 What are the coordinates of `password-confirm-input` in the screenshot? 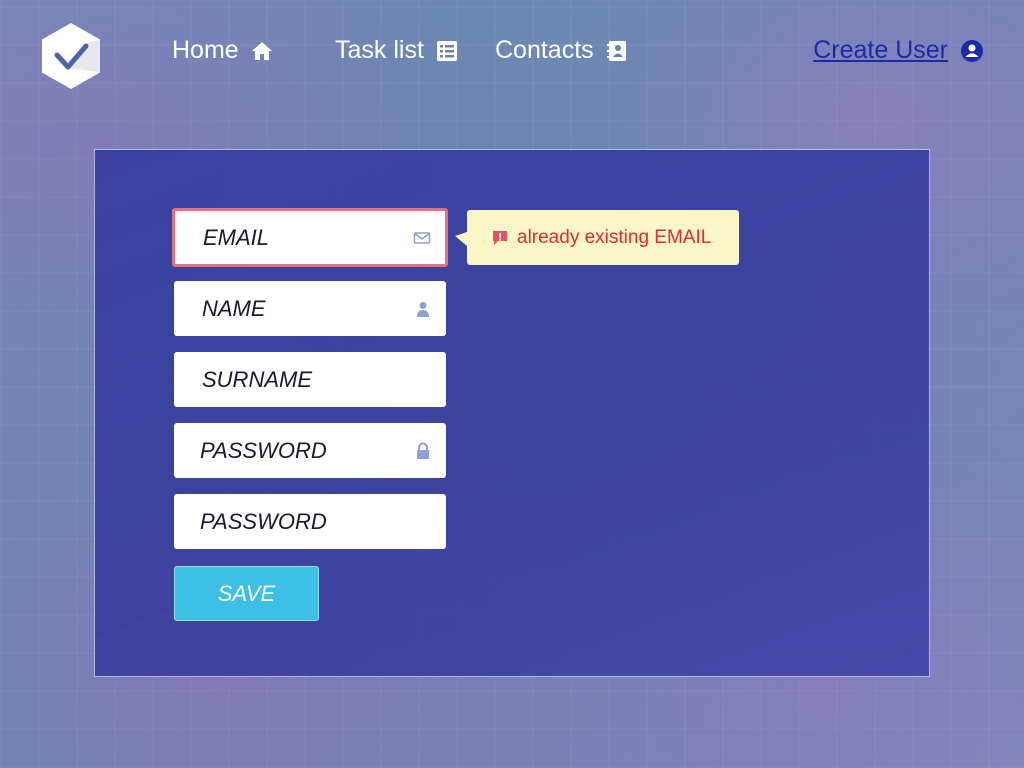 It's located at (310, 521).